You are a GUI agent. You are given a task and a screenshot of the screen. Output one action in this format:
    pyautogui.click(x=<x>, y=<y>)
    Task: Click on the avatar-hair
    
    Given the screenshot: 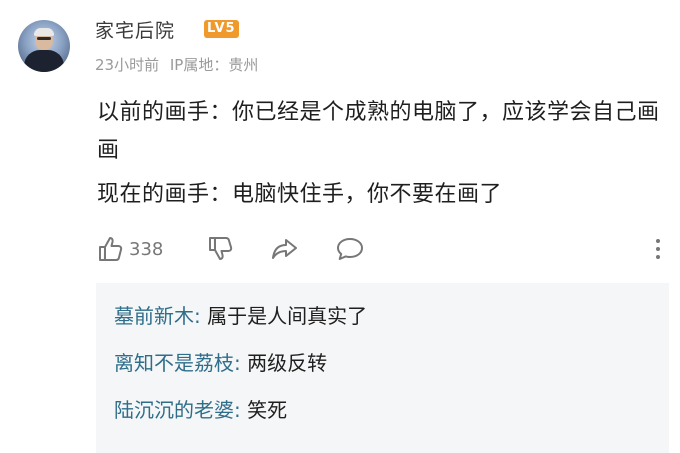 What is the action you would take?
    pyautogui.click(x=44, y=32)
    